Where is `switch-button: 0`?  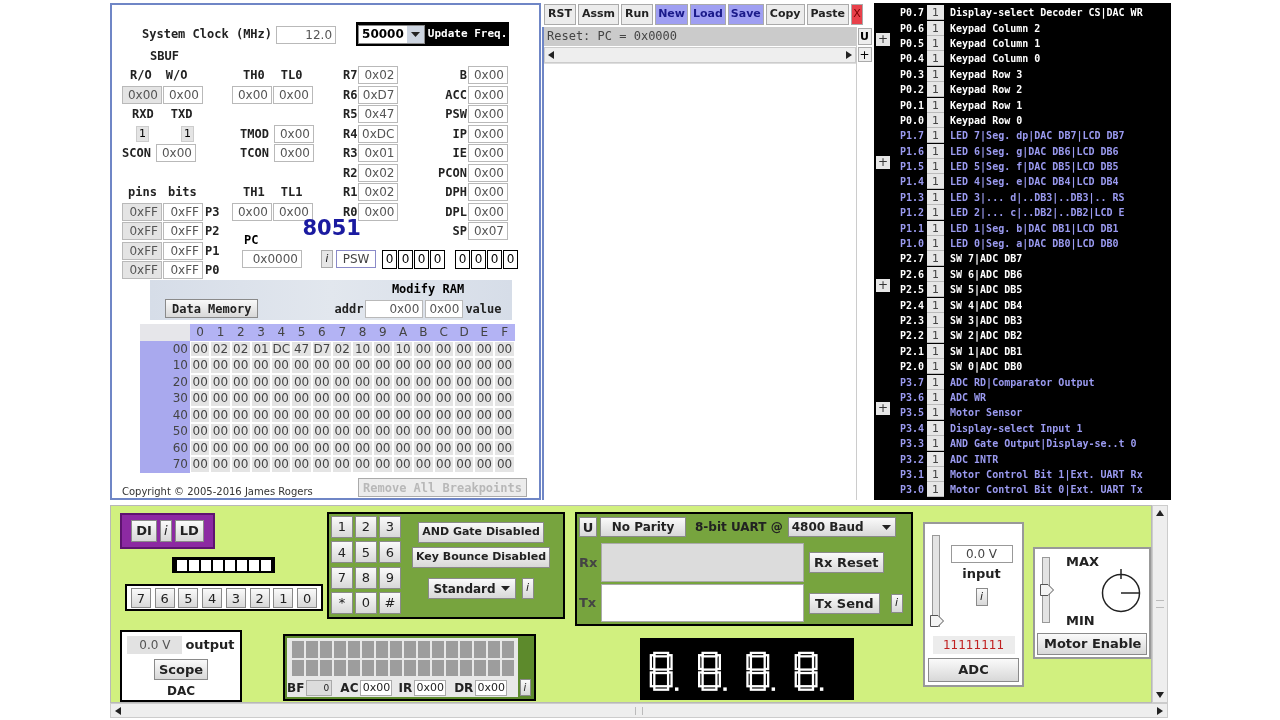 switch-button: 0 is located at coordinates (307, 597).